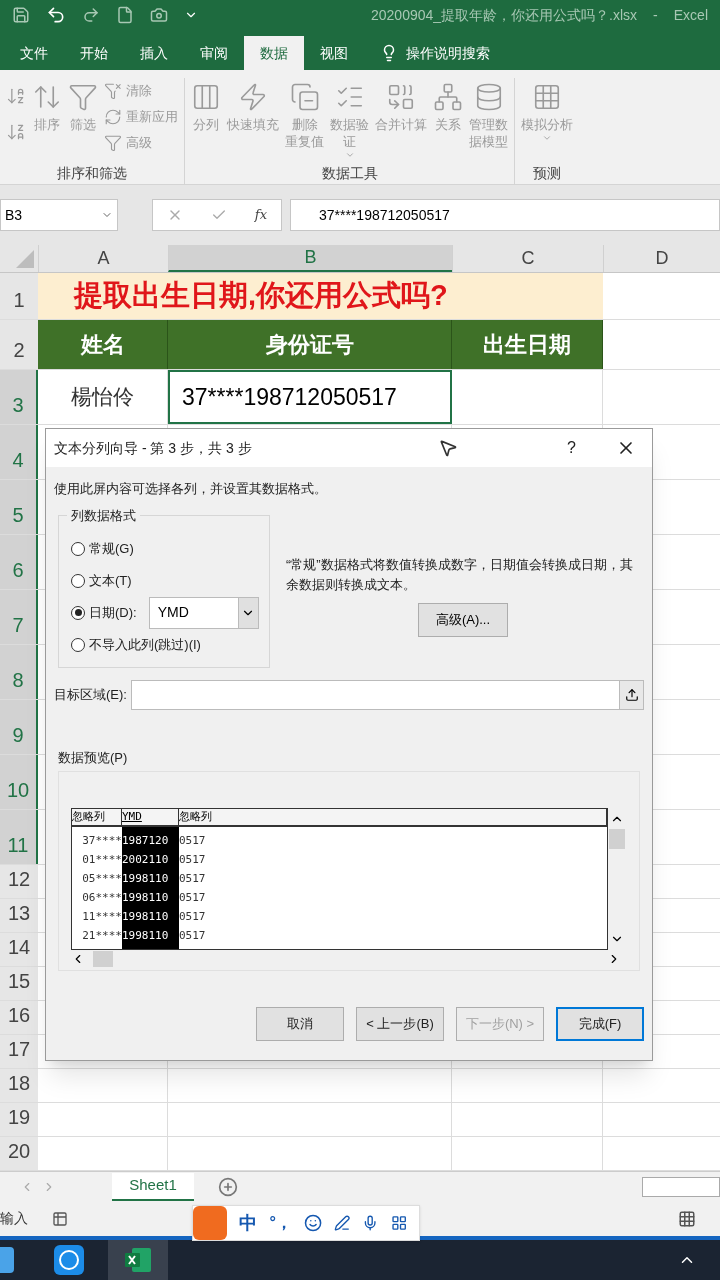 The height and width of the screenshot is (1280, 720). What do you see at coordinates (448, 53) in the screenshot?
I see `tell-me-search: 操作说明搜索` at bounding box center [448, 53].